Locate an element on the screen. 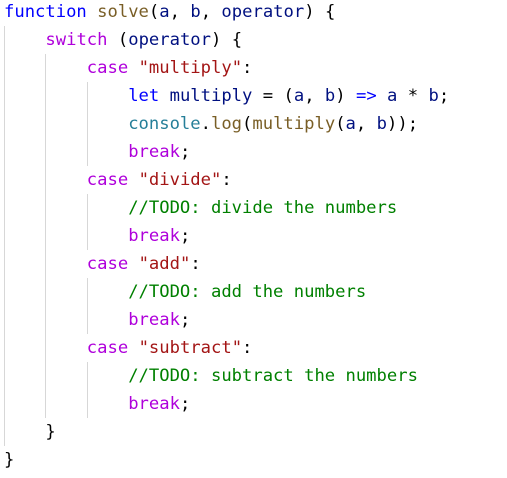  code-token: "multiply" is located at coordinates (190, 68).